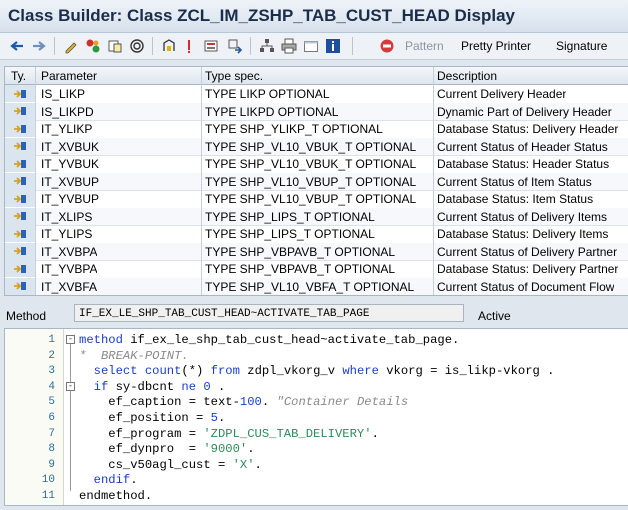 This screenshot has width=628, height=510. I want to click on code-token: '9000', so click(225, 449).